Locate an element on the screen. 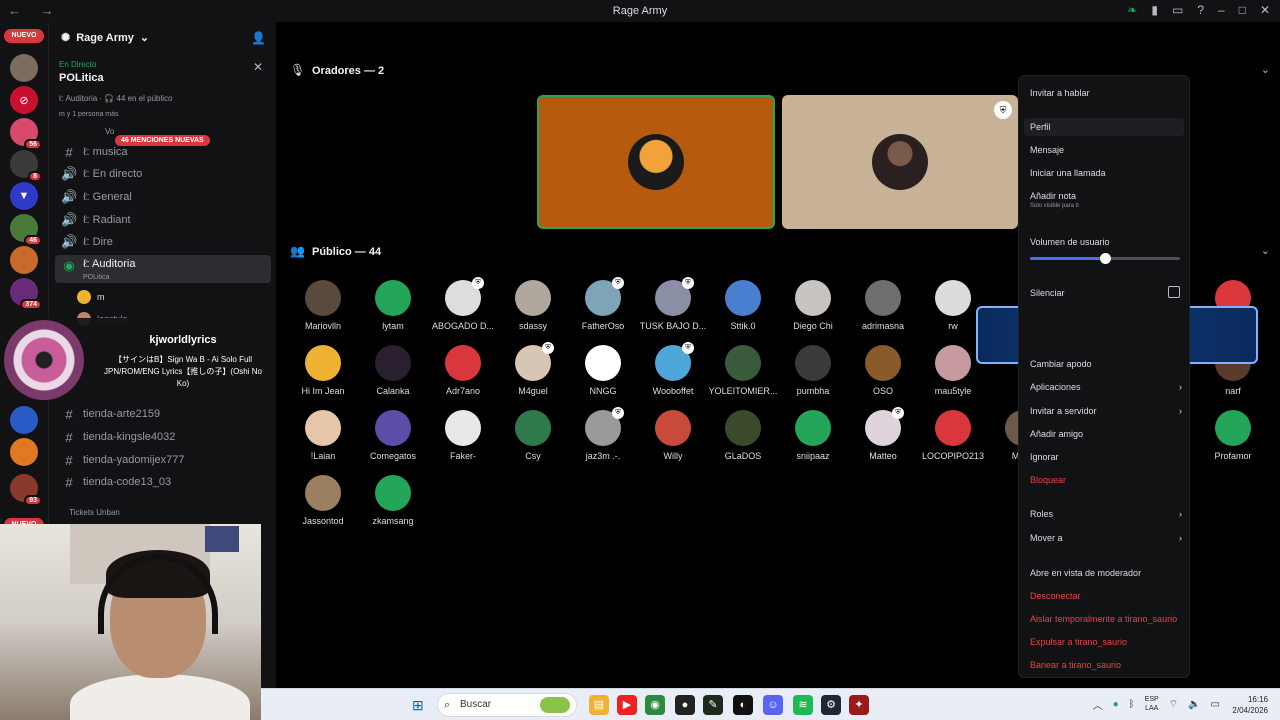 Image resolution: width=1280 pixels, height=720 pixels. tray-app-icon: ● is located at coordinates (1116, 704).